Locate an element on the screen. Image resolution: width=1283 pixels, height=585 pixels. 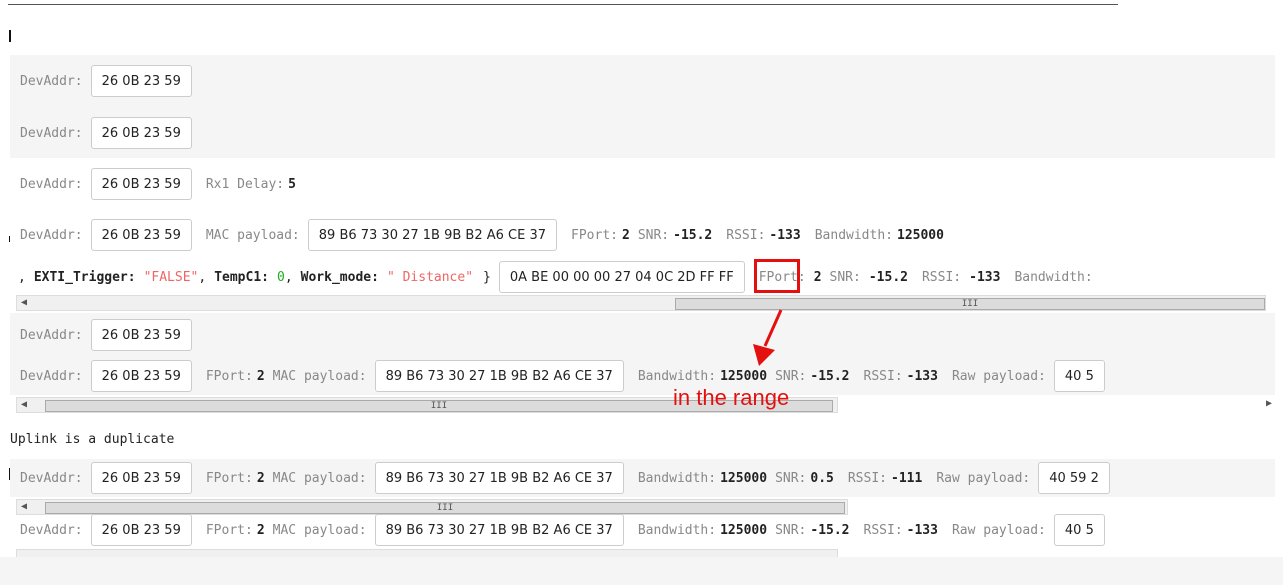
left-edge-mark is located at coordinates (10, 36).